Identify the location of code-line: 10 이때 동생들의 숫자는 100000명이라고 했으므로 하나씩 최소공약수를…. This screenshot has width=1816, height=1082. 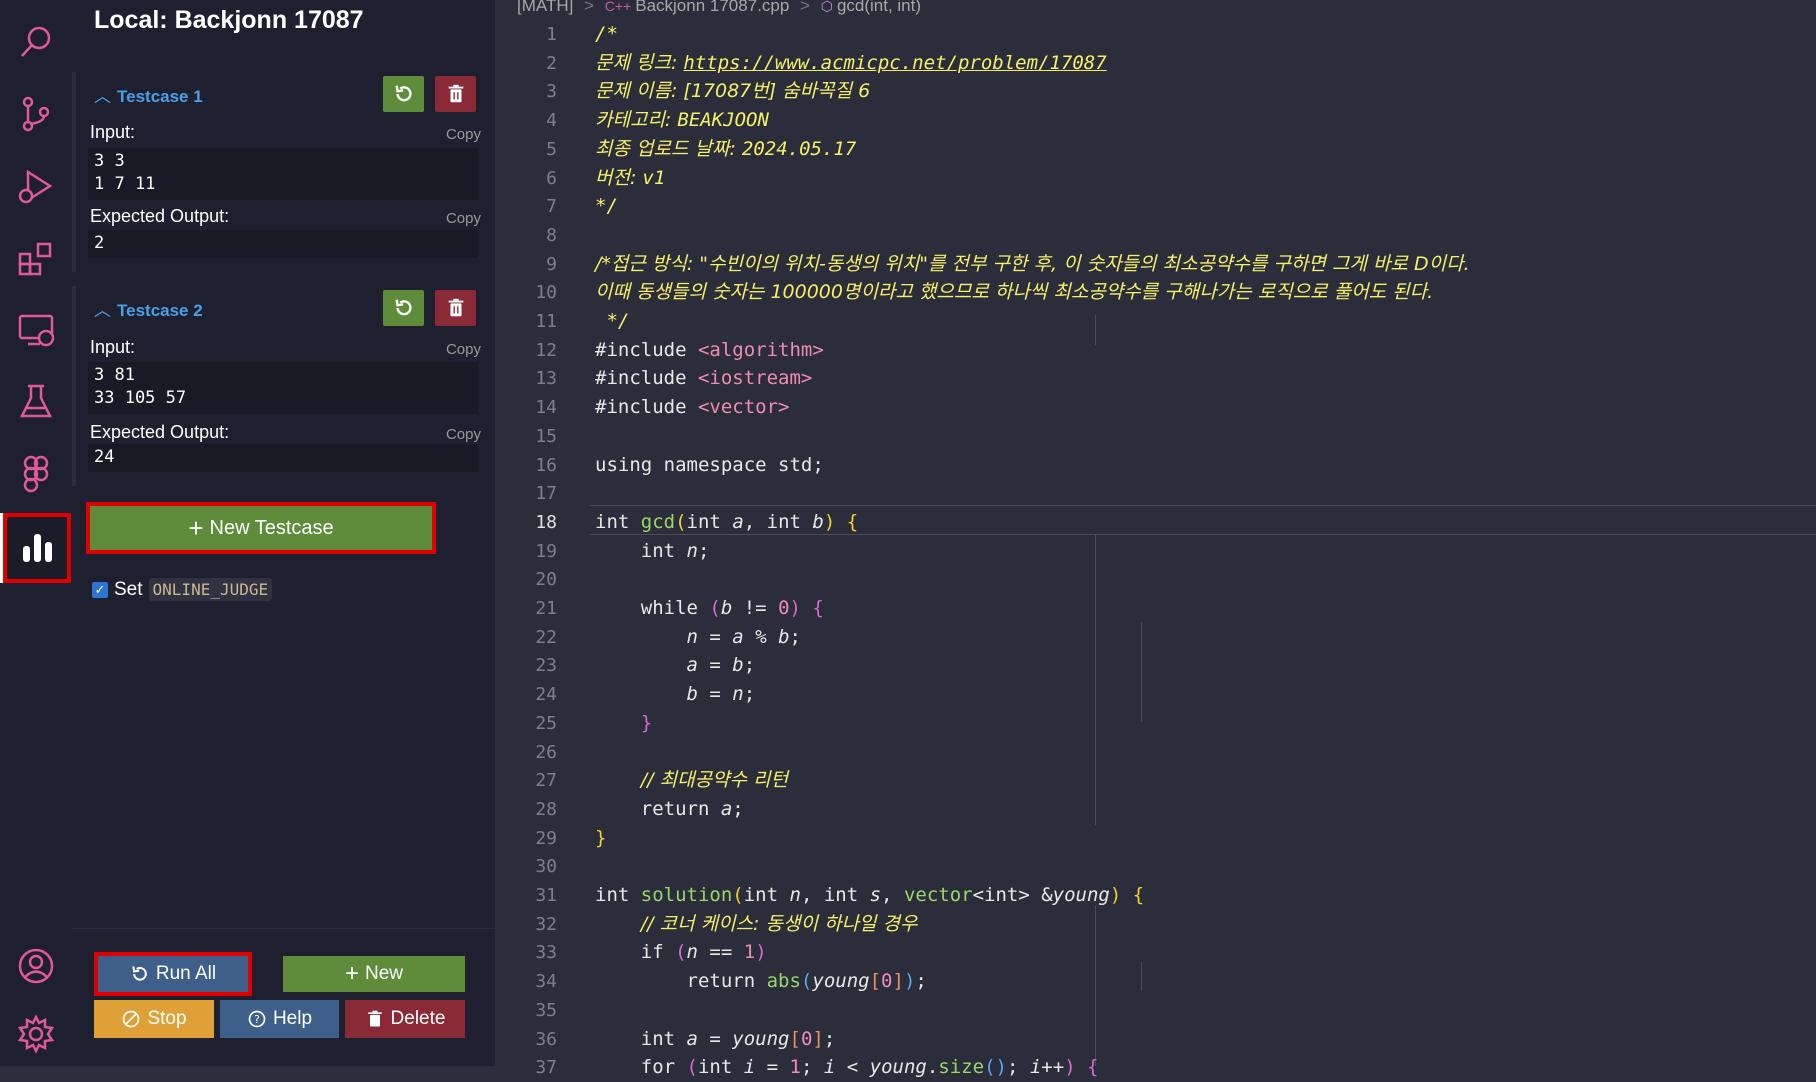
(1155, 292).